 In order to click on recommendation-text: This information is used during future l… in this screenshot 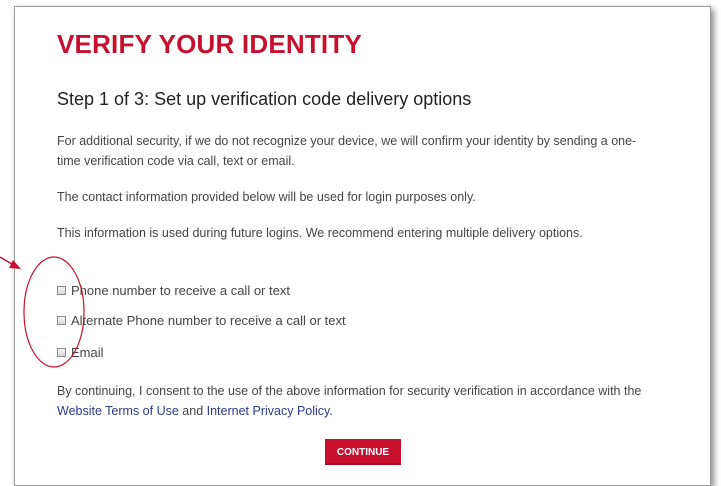, I will do `click(320, 233)`.